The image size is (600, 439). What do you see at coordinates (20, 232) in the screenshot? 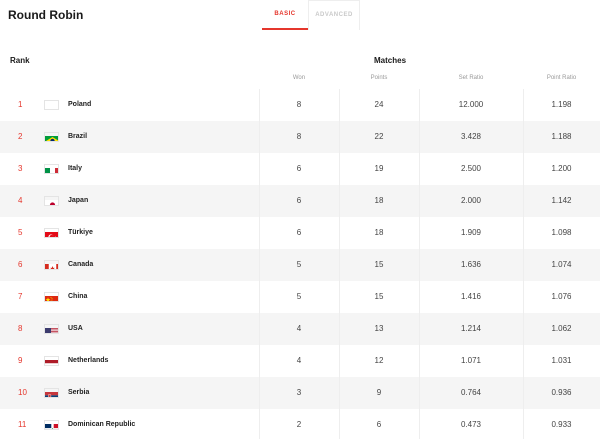
I see `rank-value: 5` at bounding box center [20, 232].